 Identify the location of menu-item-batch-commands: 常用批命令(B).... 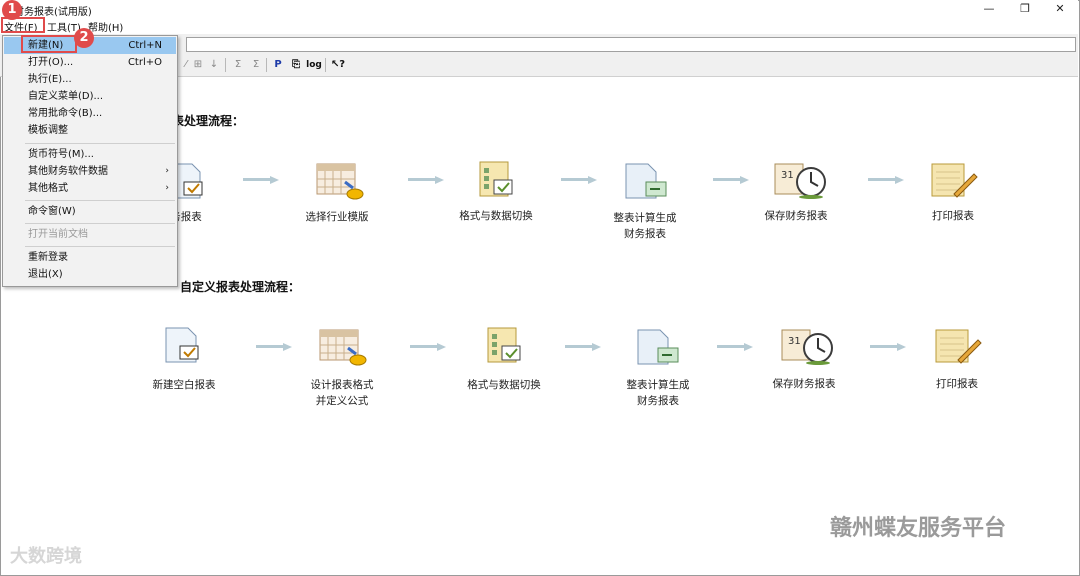
(90, 113).